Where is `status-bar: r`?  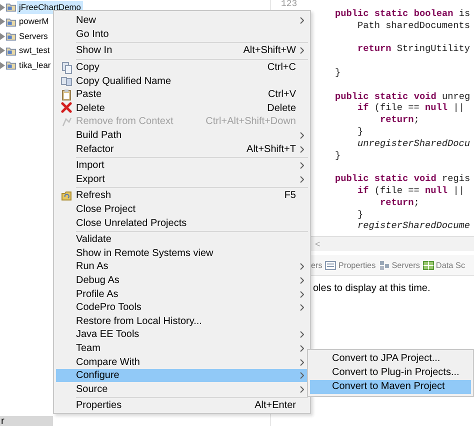
status-bar: r is located at coordinates (26, 421).